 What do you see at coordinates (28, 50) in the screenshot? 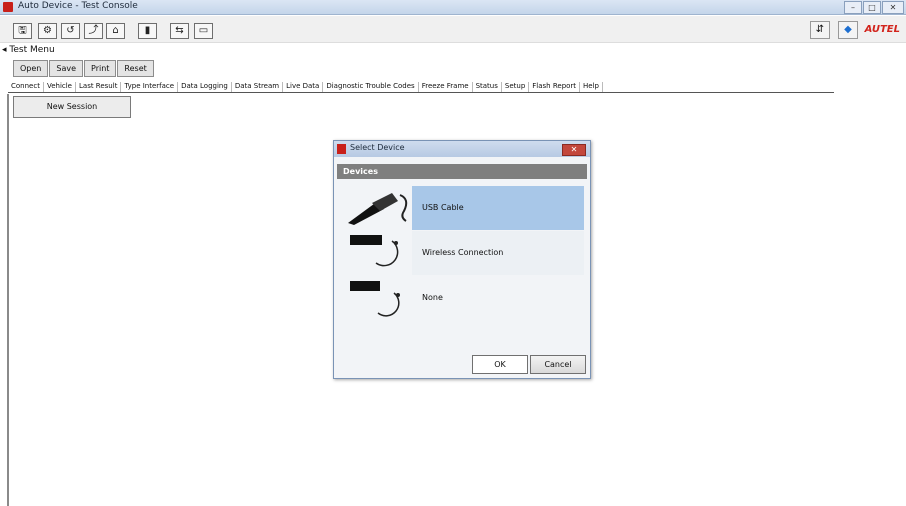
I see `menu-label: ◂ Test Menu` at bounding box center [28, 50].